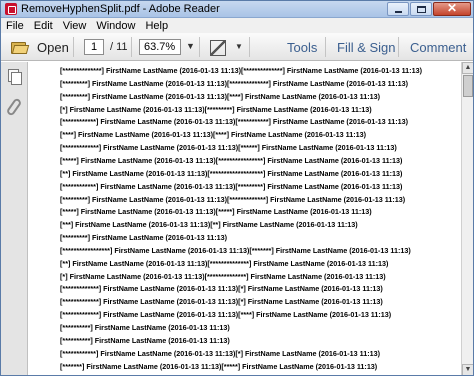 The image size is (474, 376). Describe the element at coordinates (120, 9) in the screenshot. I see `window-title: RemoveHyphenSplit.pdf - Adobe Reader` at that location.